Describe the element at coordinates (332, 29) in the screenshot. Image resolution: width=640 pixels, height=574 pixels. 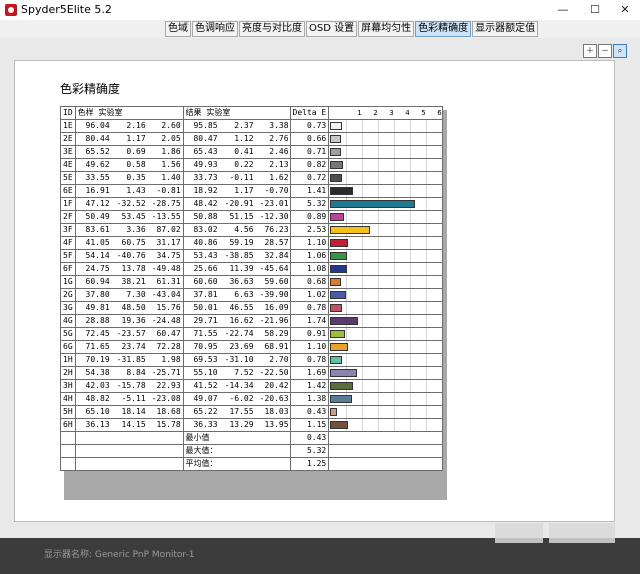
I see `tab-3: OSD 设置` at that location.